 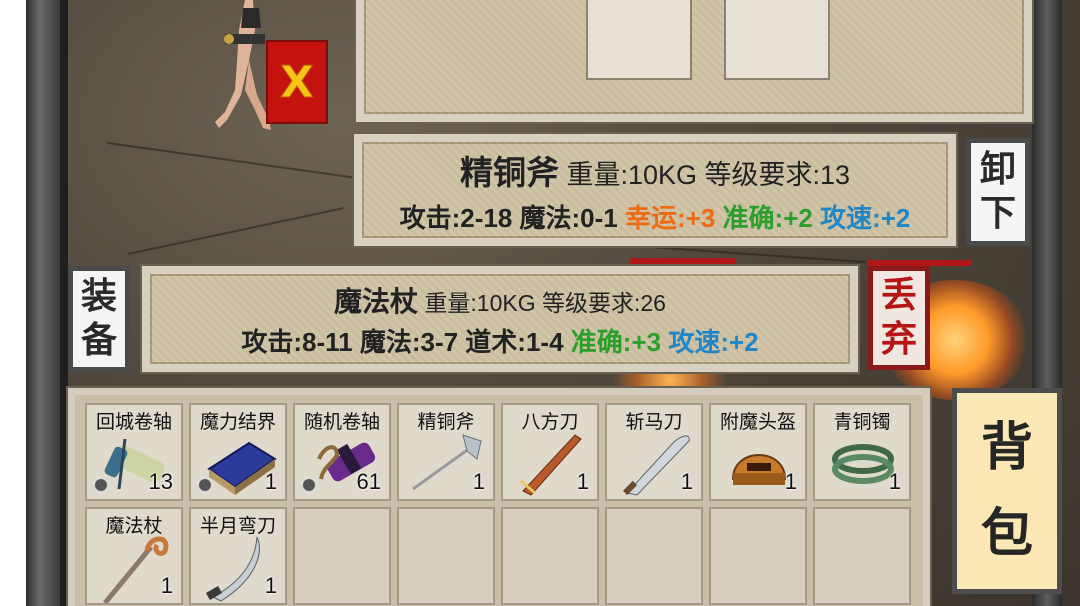 What do you see at coordinates (376, 301) in the screenshot?
I see `item-name: 魔法杖` at bounding box center [376, 301].